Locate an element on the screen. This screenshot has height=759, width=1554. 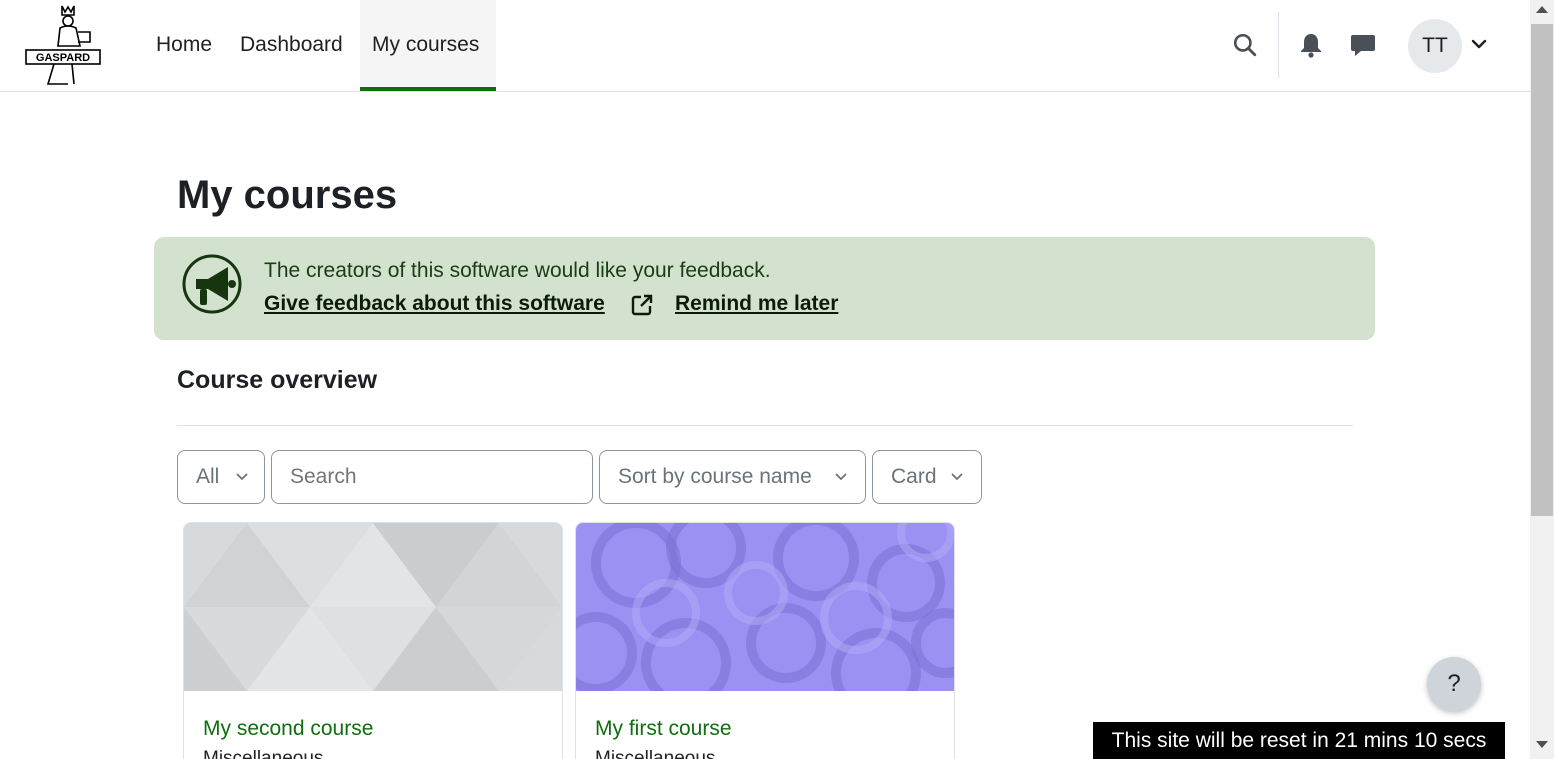
grouping-value: All is located at coordinates (208, 476).